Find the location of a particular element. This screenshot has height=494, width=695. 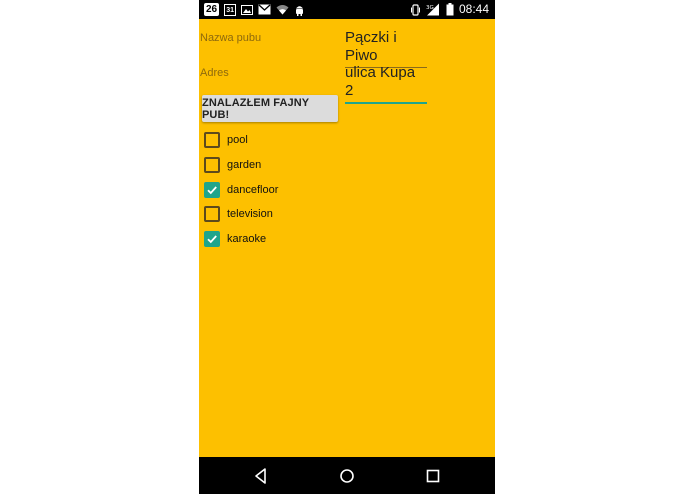

battery-icon is located at coordinates (450, 9).